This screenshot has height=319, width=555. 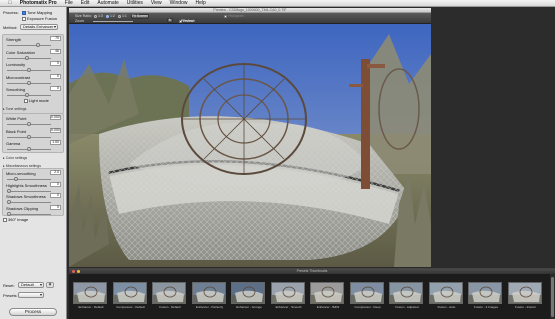 What do you see at coordinates (170, 20) in the screenshot?
I see `refresh-icon: ↻` at bounding box center [170, 20].